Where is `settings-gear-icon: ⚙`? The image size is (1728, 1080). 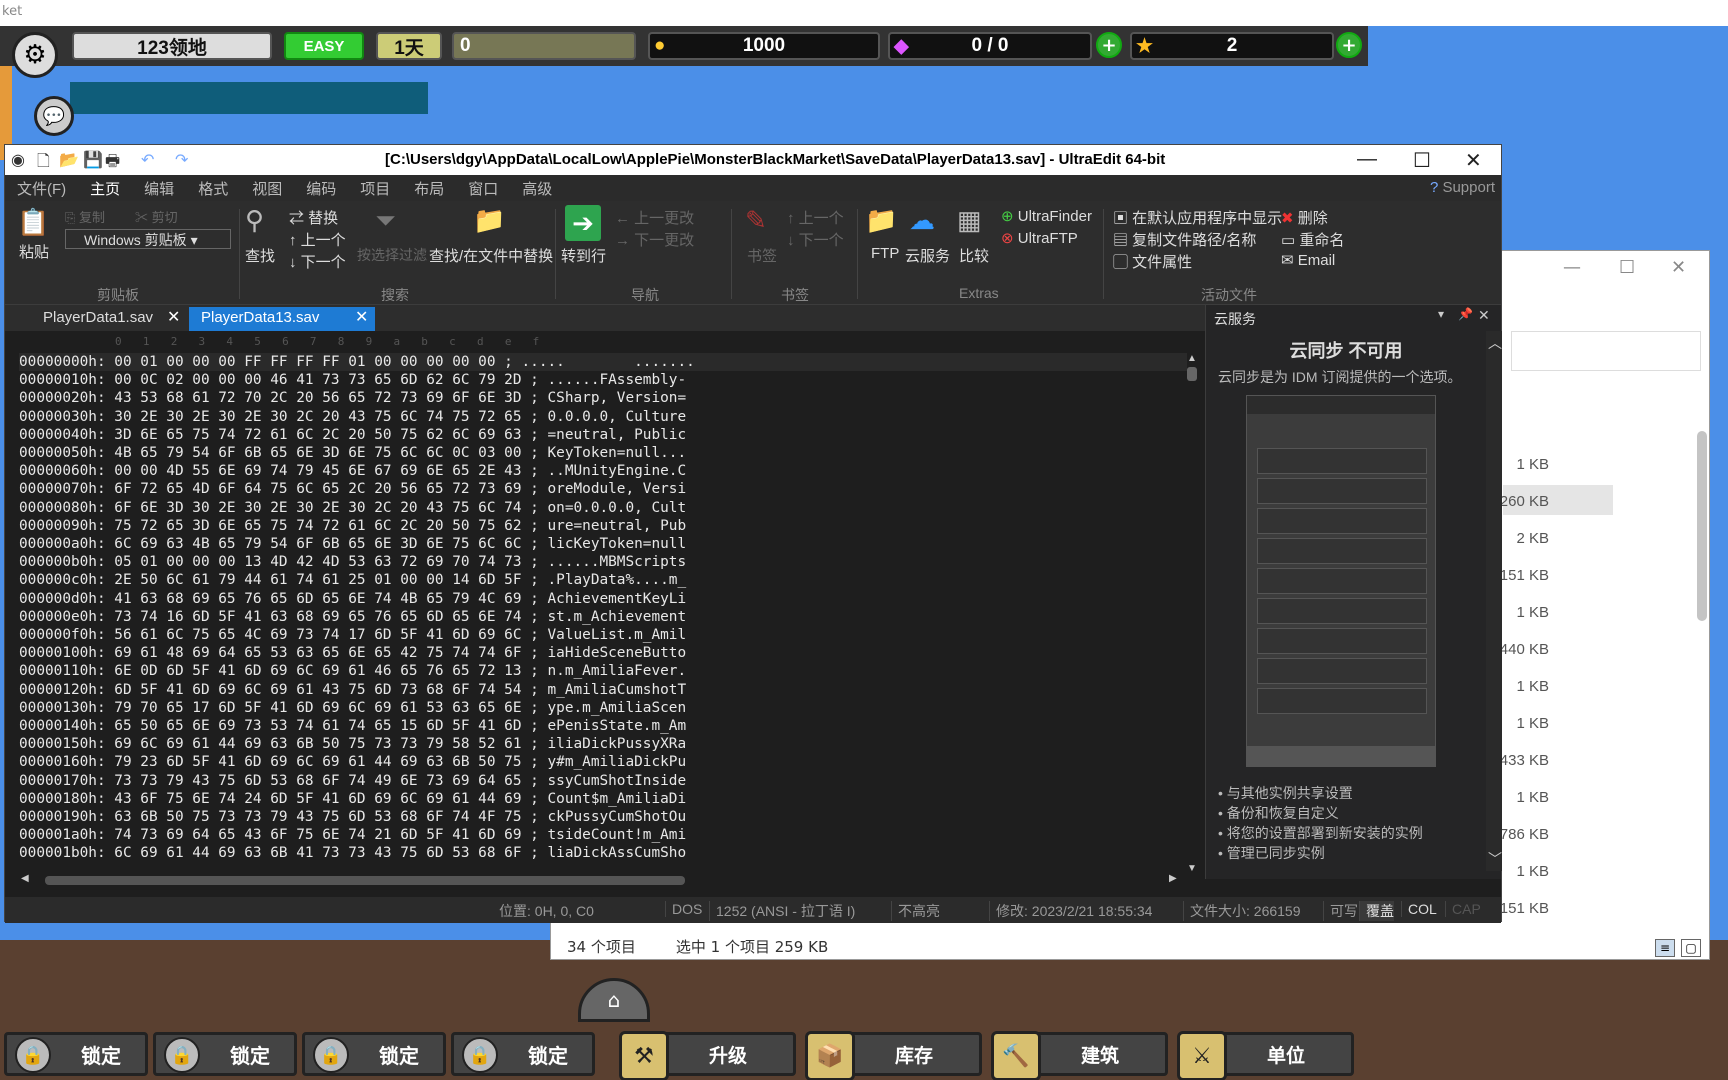 settings-gear-icon: ⚙ is located at coordinates (35, 55).